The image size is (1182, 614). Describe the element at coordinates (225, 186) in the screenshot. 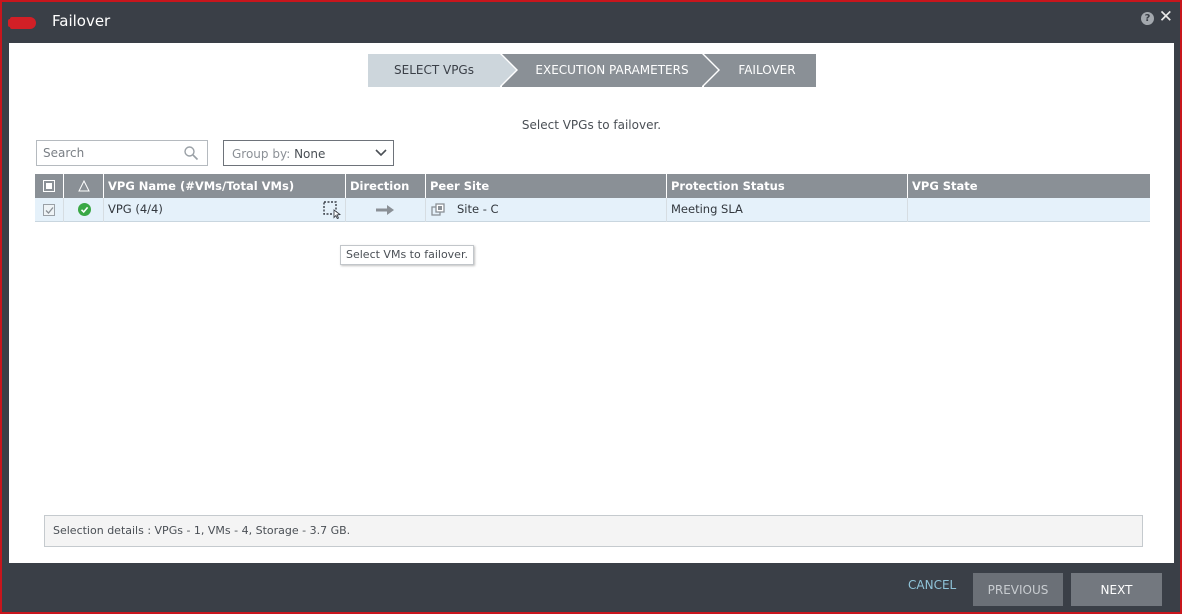

I see `column-header-vpg-name: VPG Name (#VMs/Total VMs)` at that location.